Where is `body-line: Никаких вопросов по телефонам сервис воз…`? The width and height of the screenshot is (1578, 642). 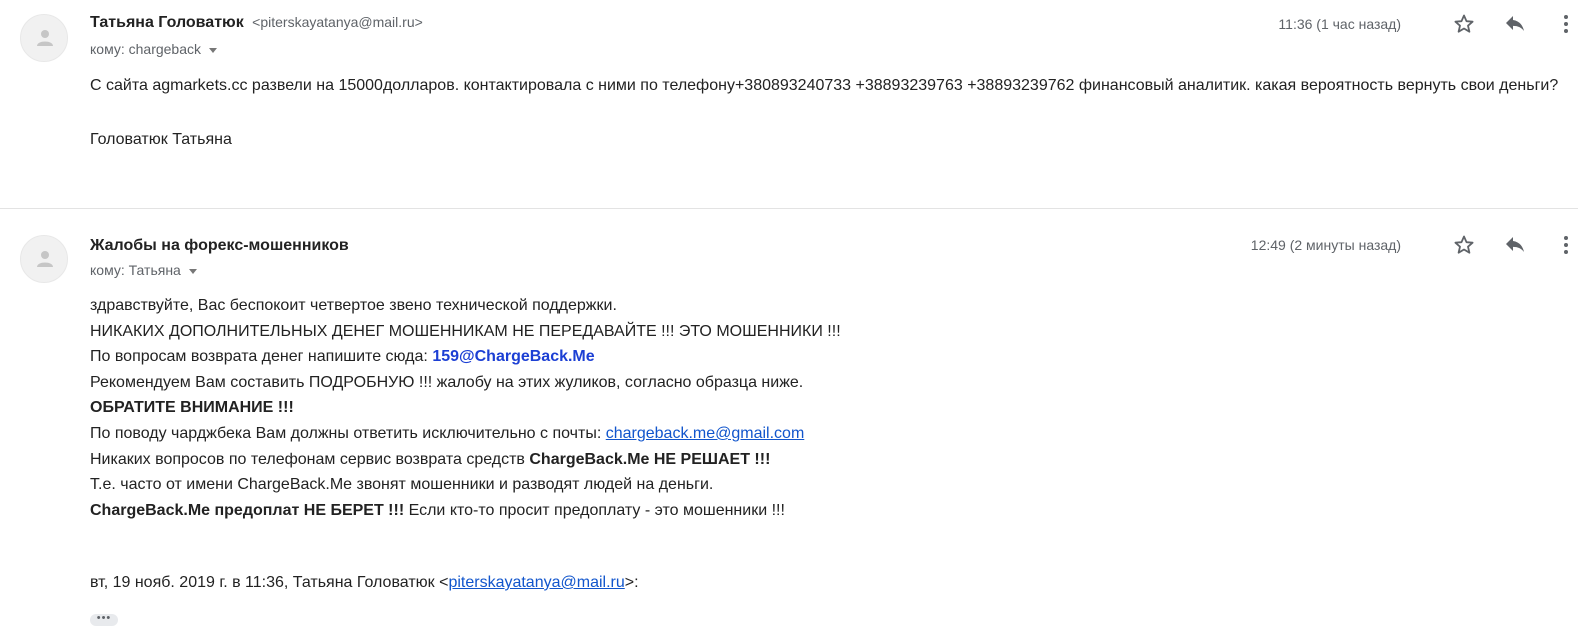
body-line: Никаких вопросов по телефонам сервис воз… is located at coordinates (465, 460).